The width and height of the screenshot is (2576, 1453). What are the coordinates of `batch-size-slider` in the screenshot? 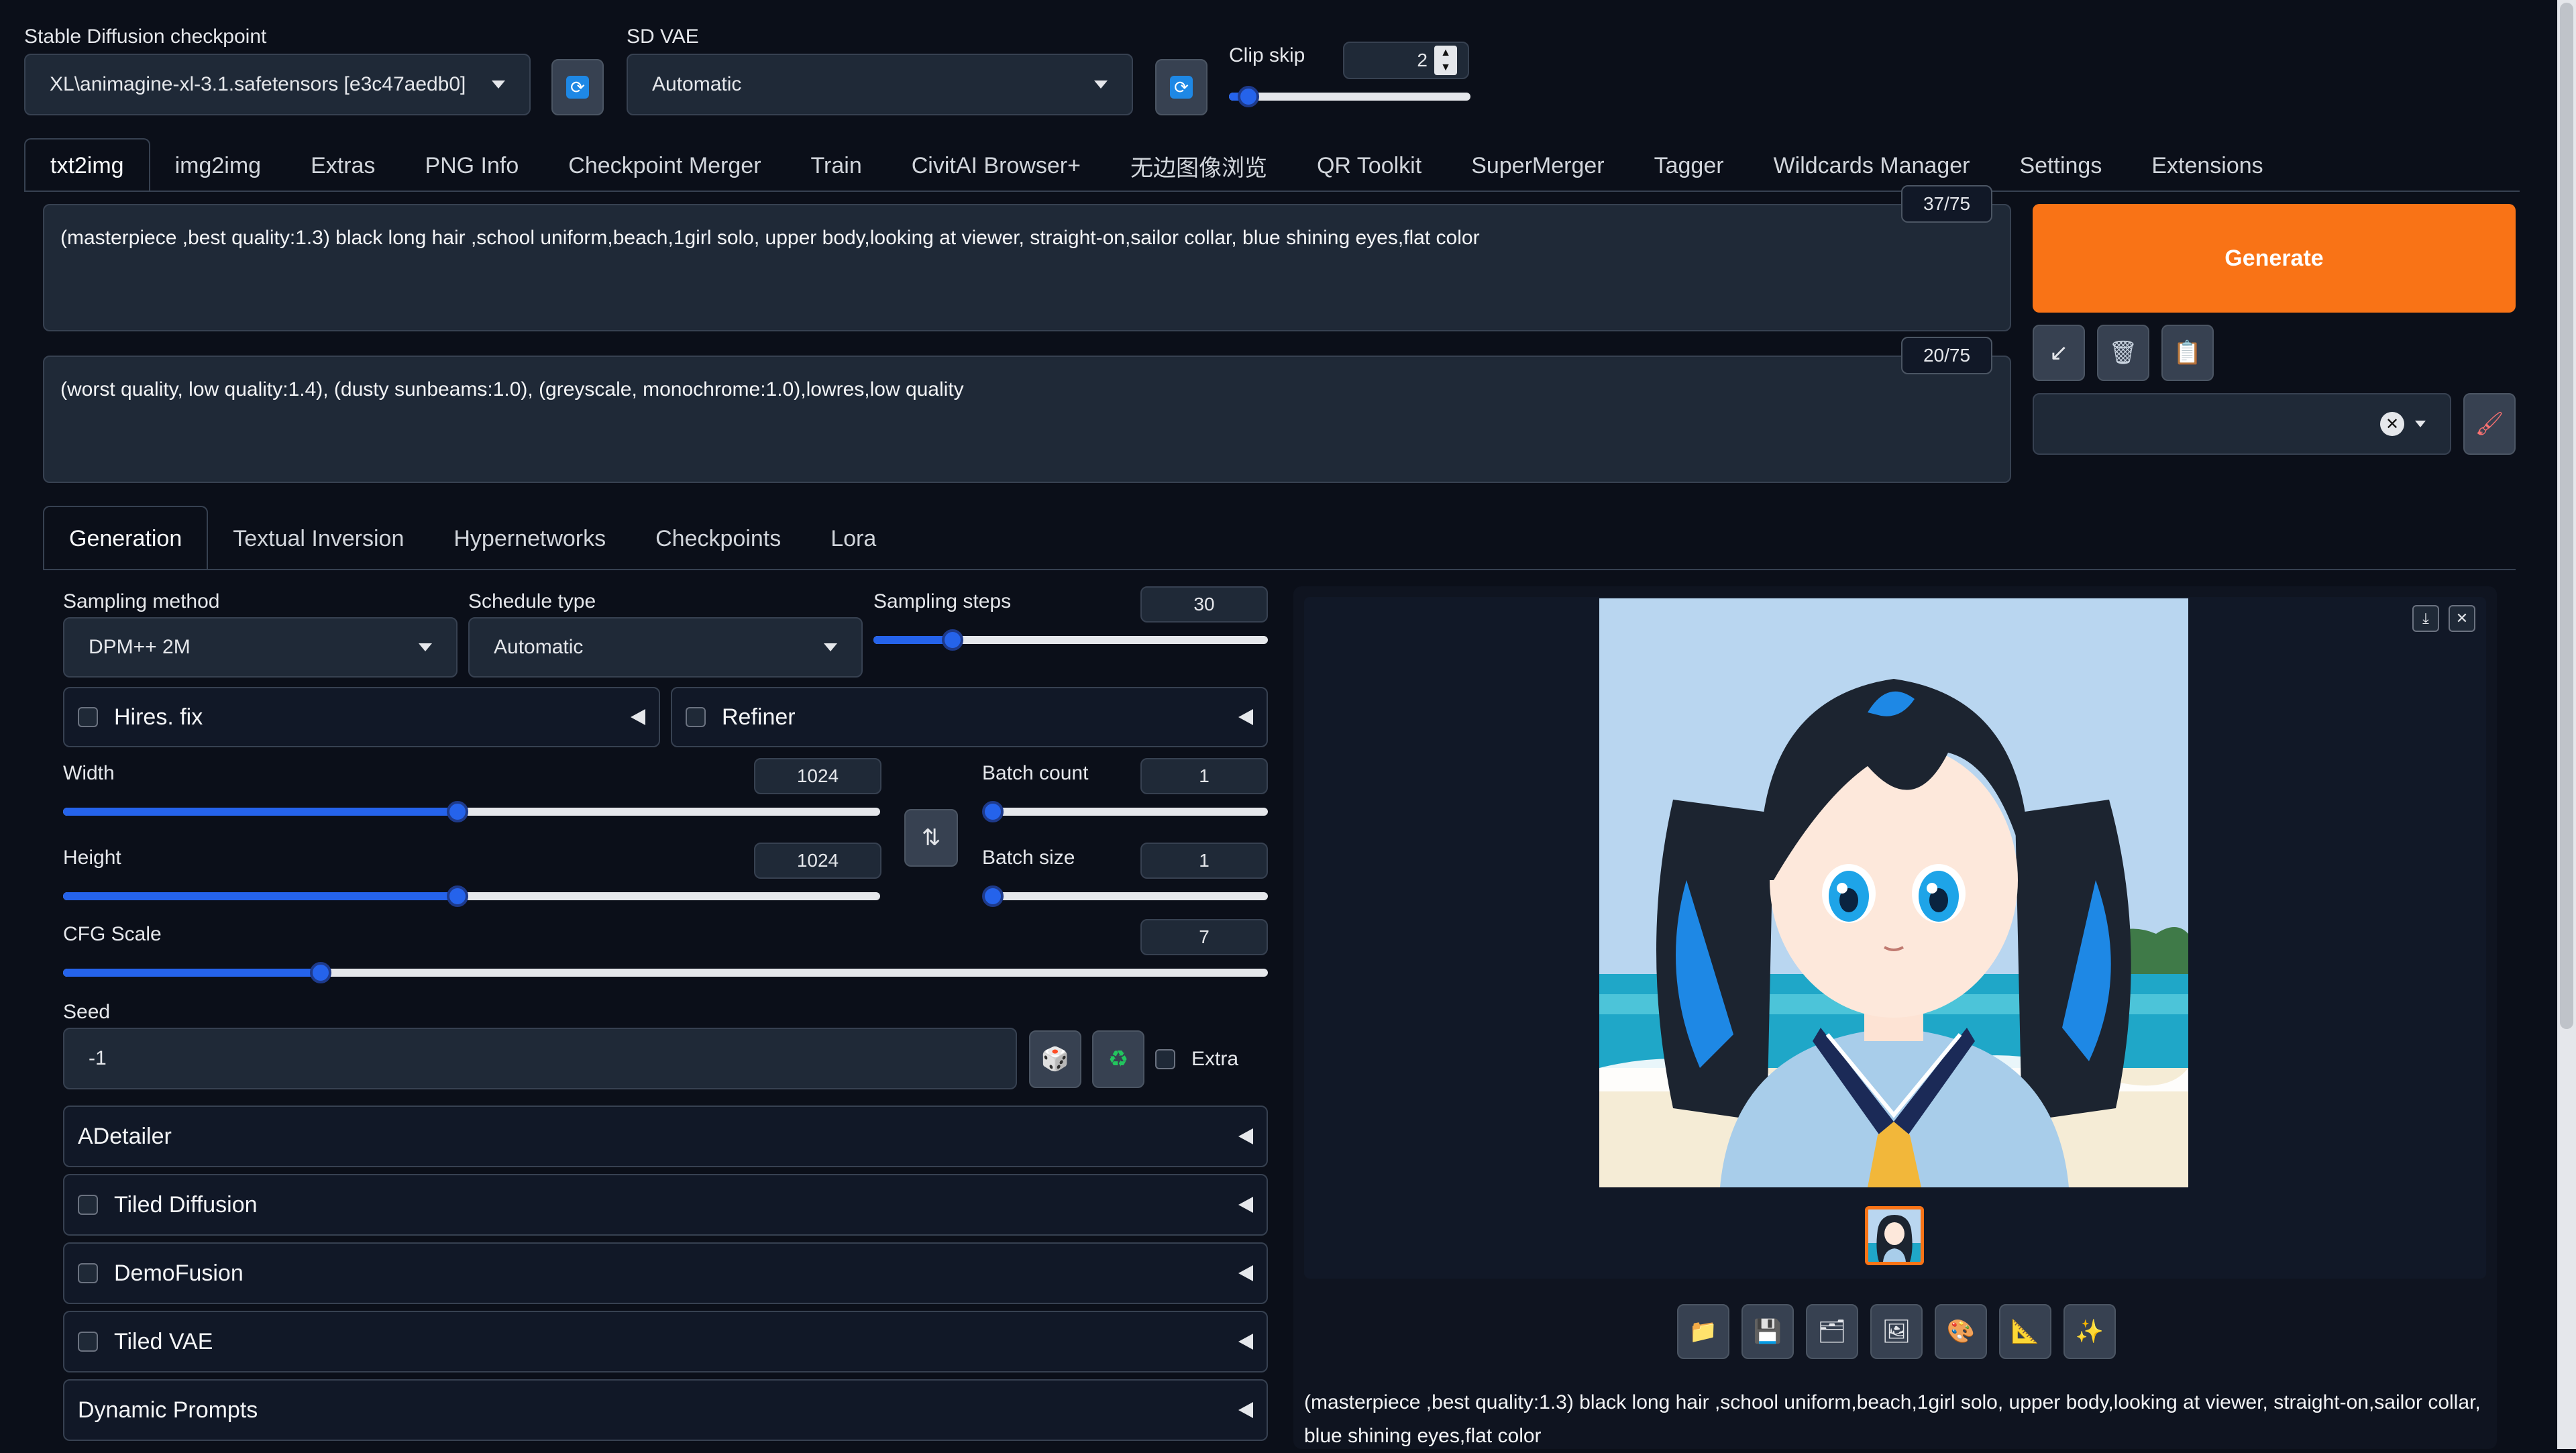 It's located at (1125, 896).